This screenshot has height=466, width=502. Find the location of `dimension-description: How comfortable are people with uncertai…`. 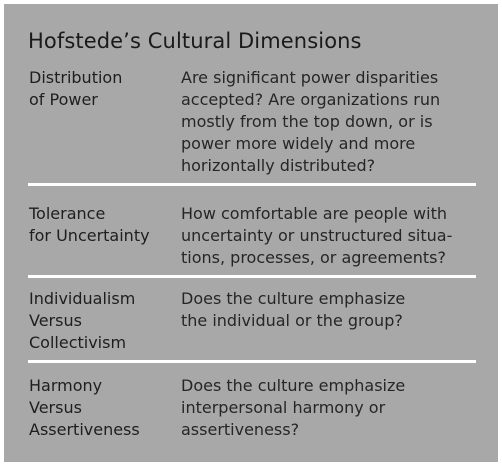

dimension-description: How comfortable are people with uncertai… is located at coordinates (317, 235).